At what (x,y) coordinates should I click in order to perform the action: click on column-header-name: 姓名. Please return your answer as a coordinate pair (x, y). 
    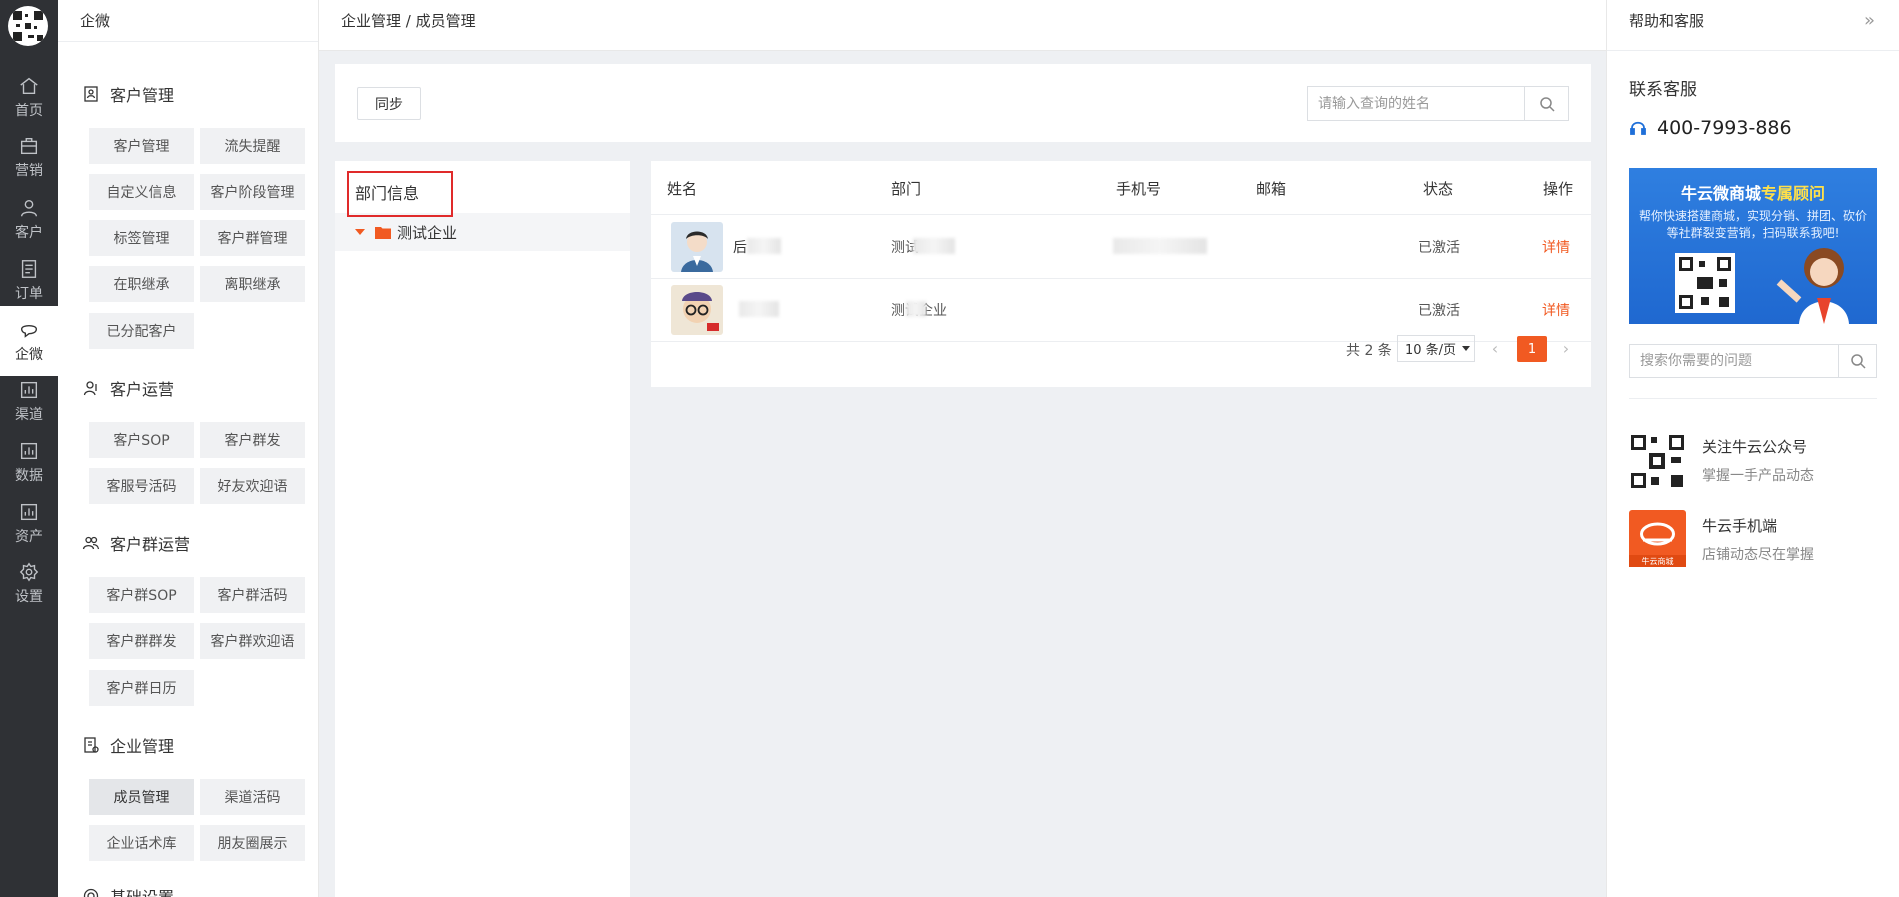
    Looking at the image, I should click on (682, 189).